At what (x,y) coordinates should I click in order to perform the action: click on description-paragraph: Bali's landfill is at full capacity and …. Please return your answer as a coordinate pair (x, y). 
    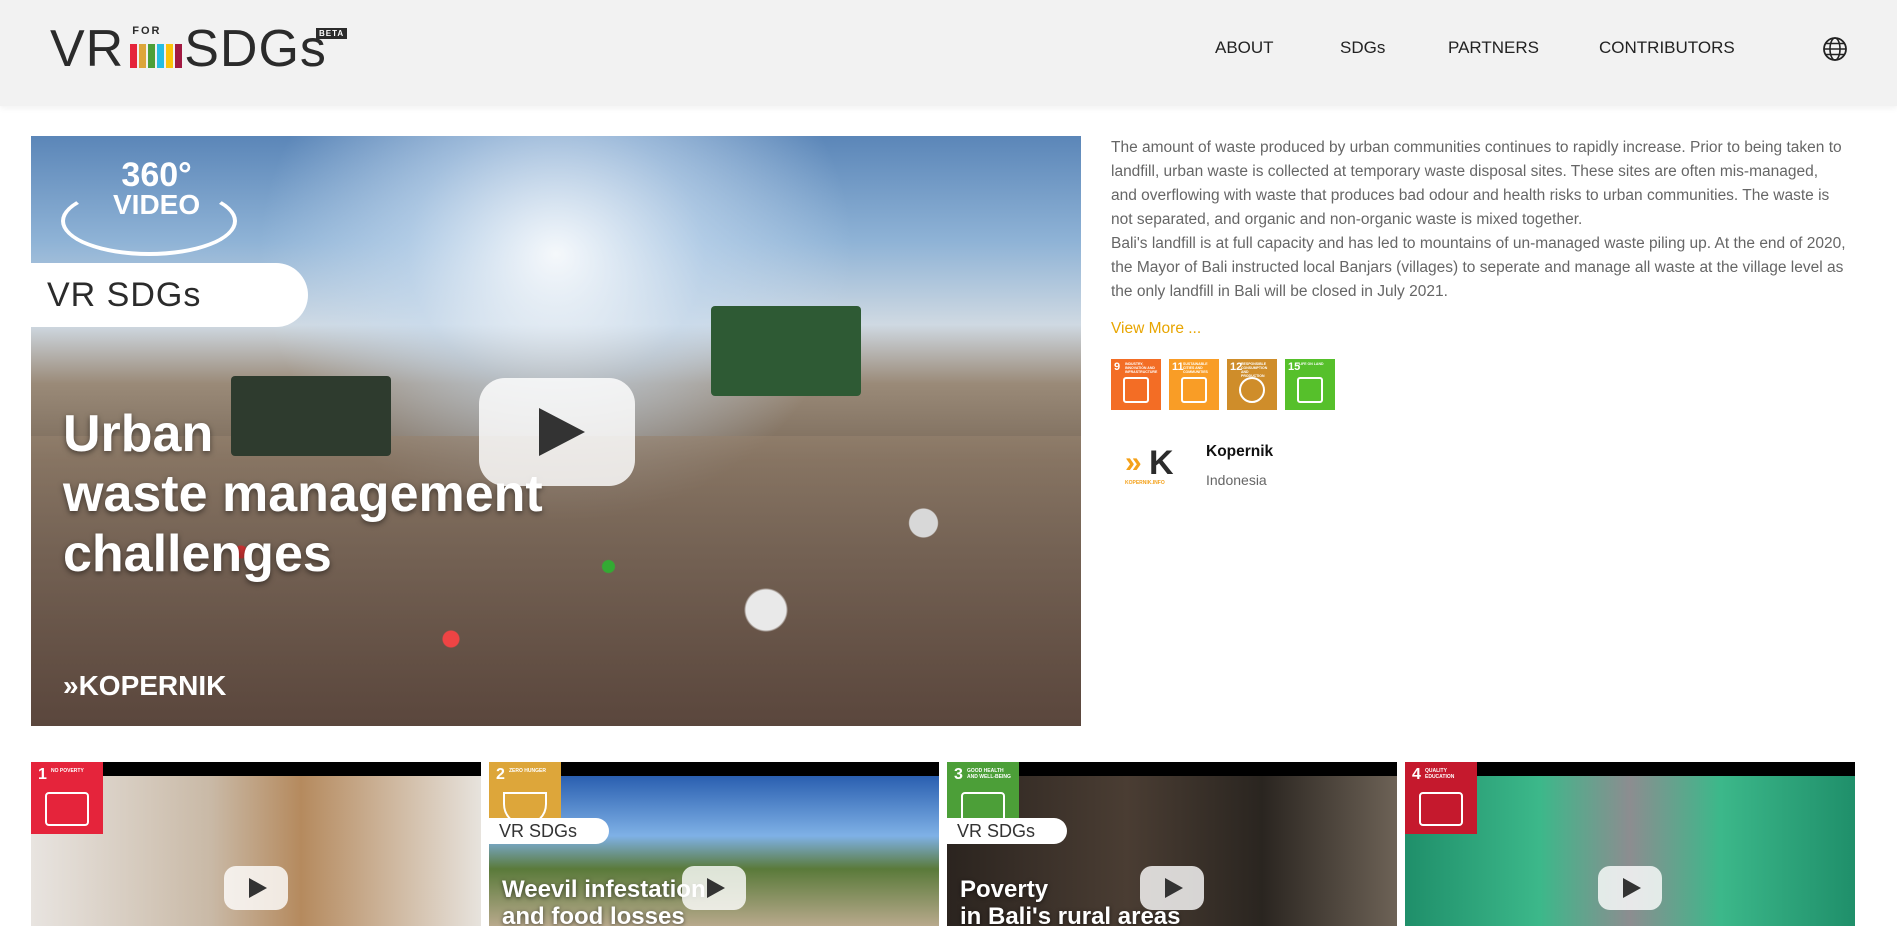
    Looking at the image, I should click on (1478, 267).